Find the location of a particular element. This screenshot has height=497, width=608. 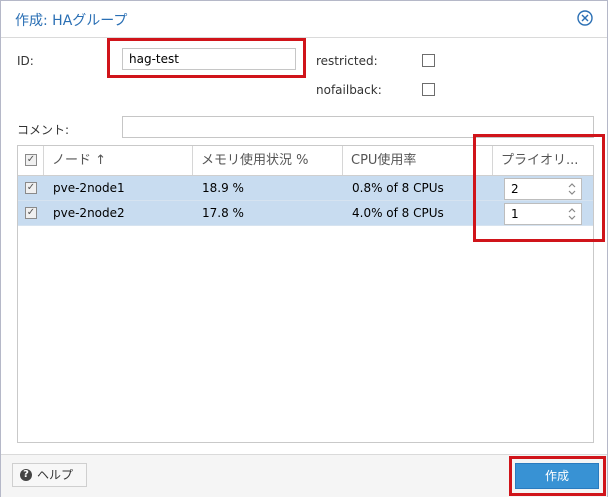

comment-input is located at coordinates (358, 127).